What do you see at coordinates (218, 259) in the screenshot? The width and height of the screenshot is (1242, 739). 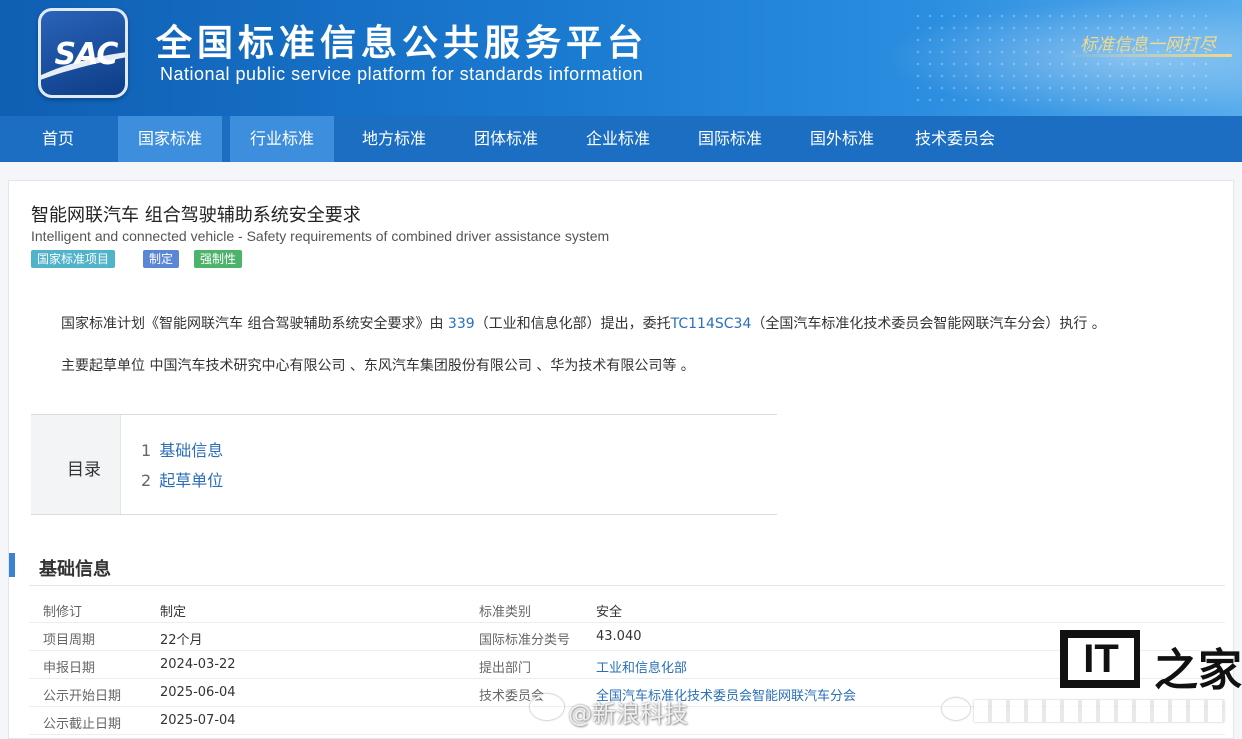 I see `tag-mandatory: 强制性` at bounding box center [218, 259].